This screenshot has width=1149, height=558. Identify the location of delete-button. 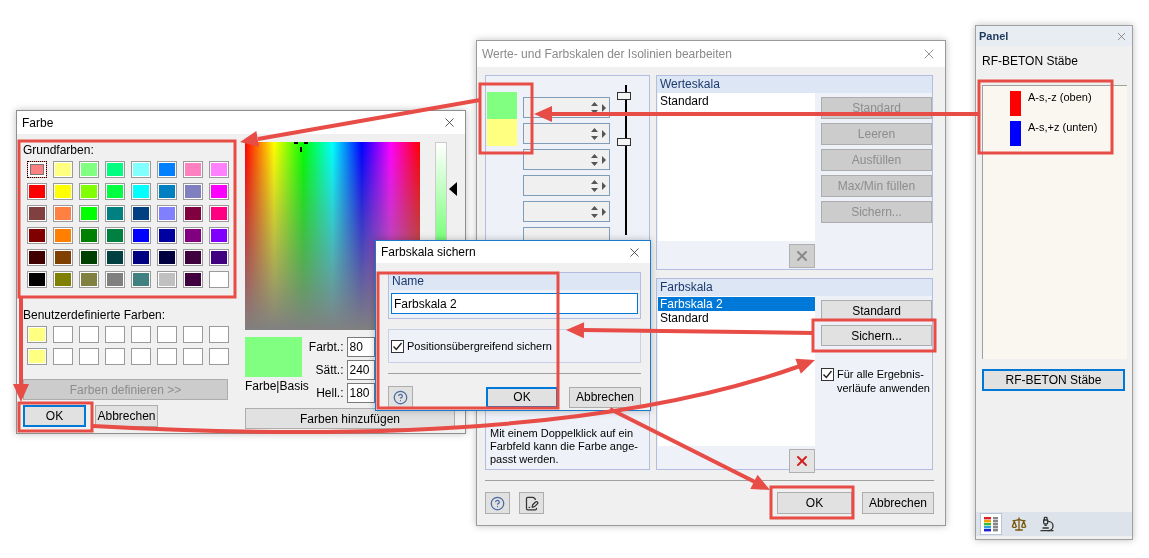
(802, 461).